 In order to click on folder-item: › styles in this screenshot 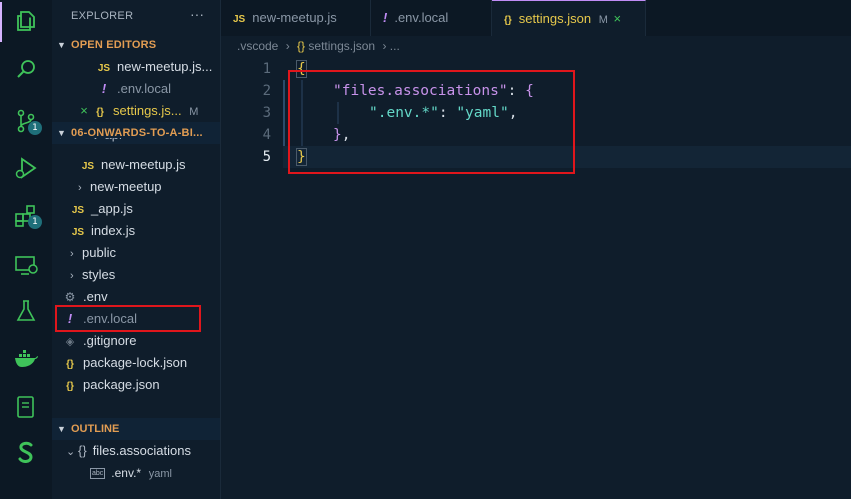, I will do `click(92, 275)`.